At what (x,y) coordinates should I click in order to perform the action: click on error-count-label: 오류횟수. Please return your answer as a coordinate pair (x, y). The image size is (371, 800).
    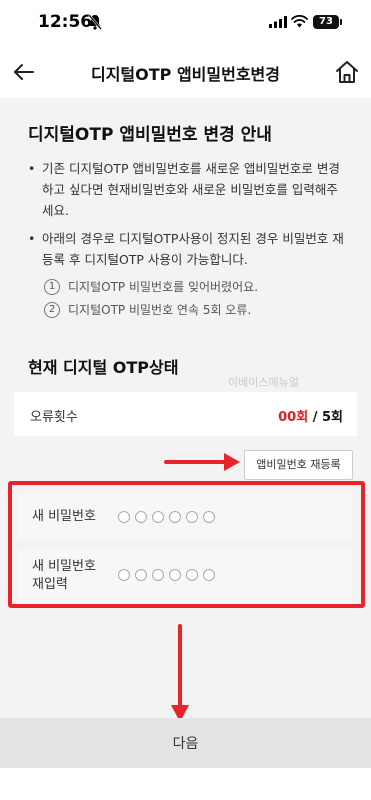
    Looking at the image, I should click on (54, 417).